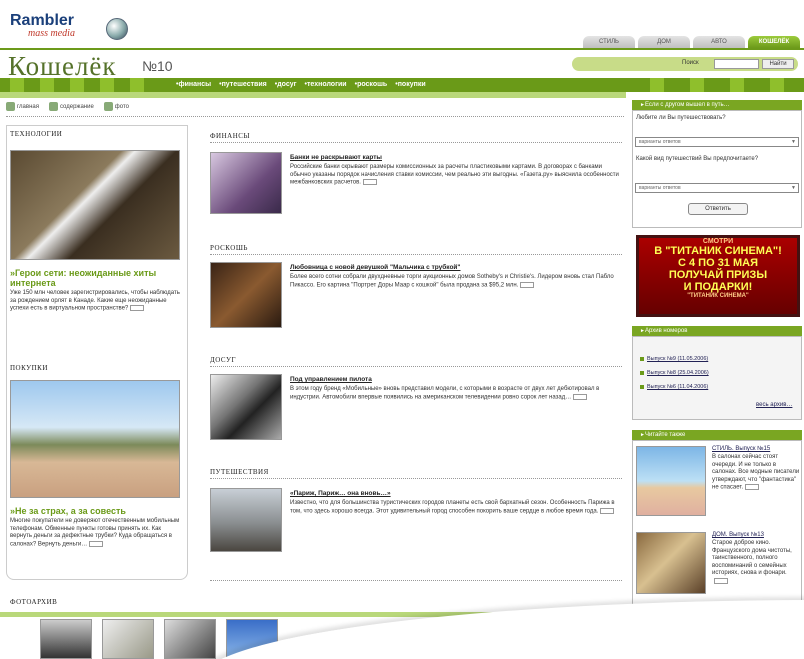 This screenshot has height=659, width=804. I want to click on archive-link: Выпуск №9 (11.05.2006), so click(674, 359).